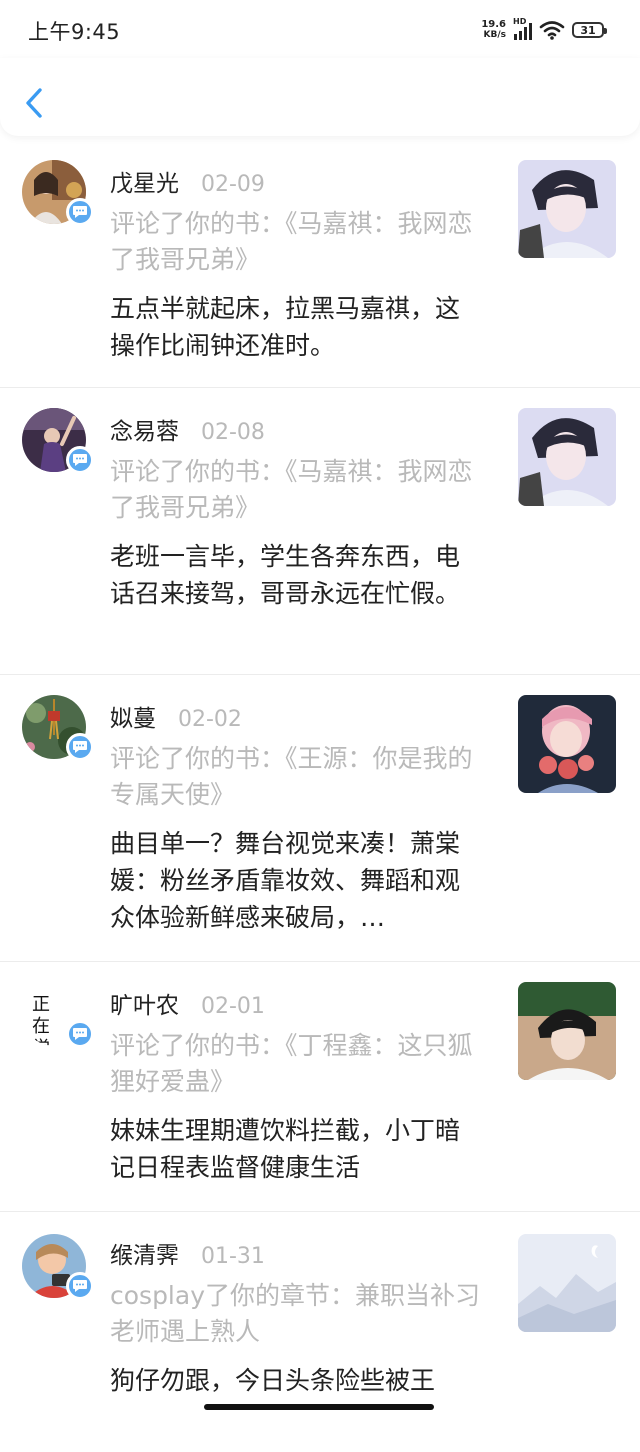 The image size is (640, 1452). I want to click on item-date: 02-01, so click(233, 1006).